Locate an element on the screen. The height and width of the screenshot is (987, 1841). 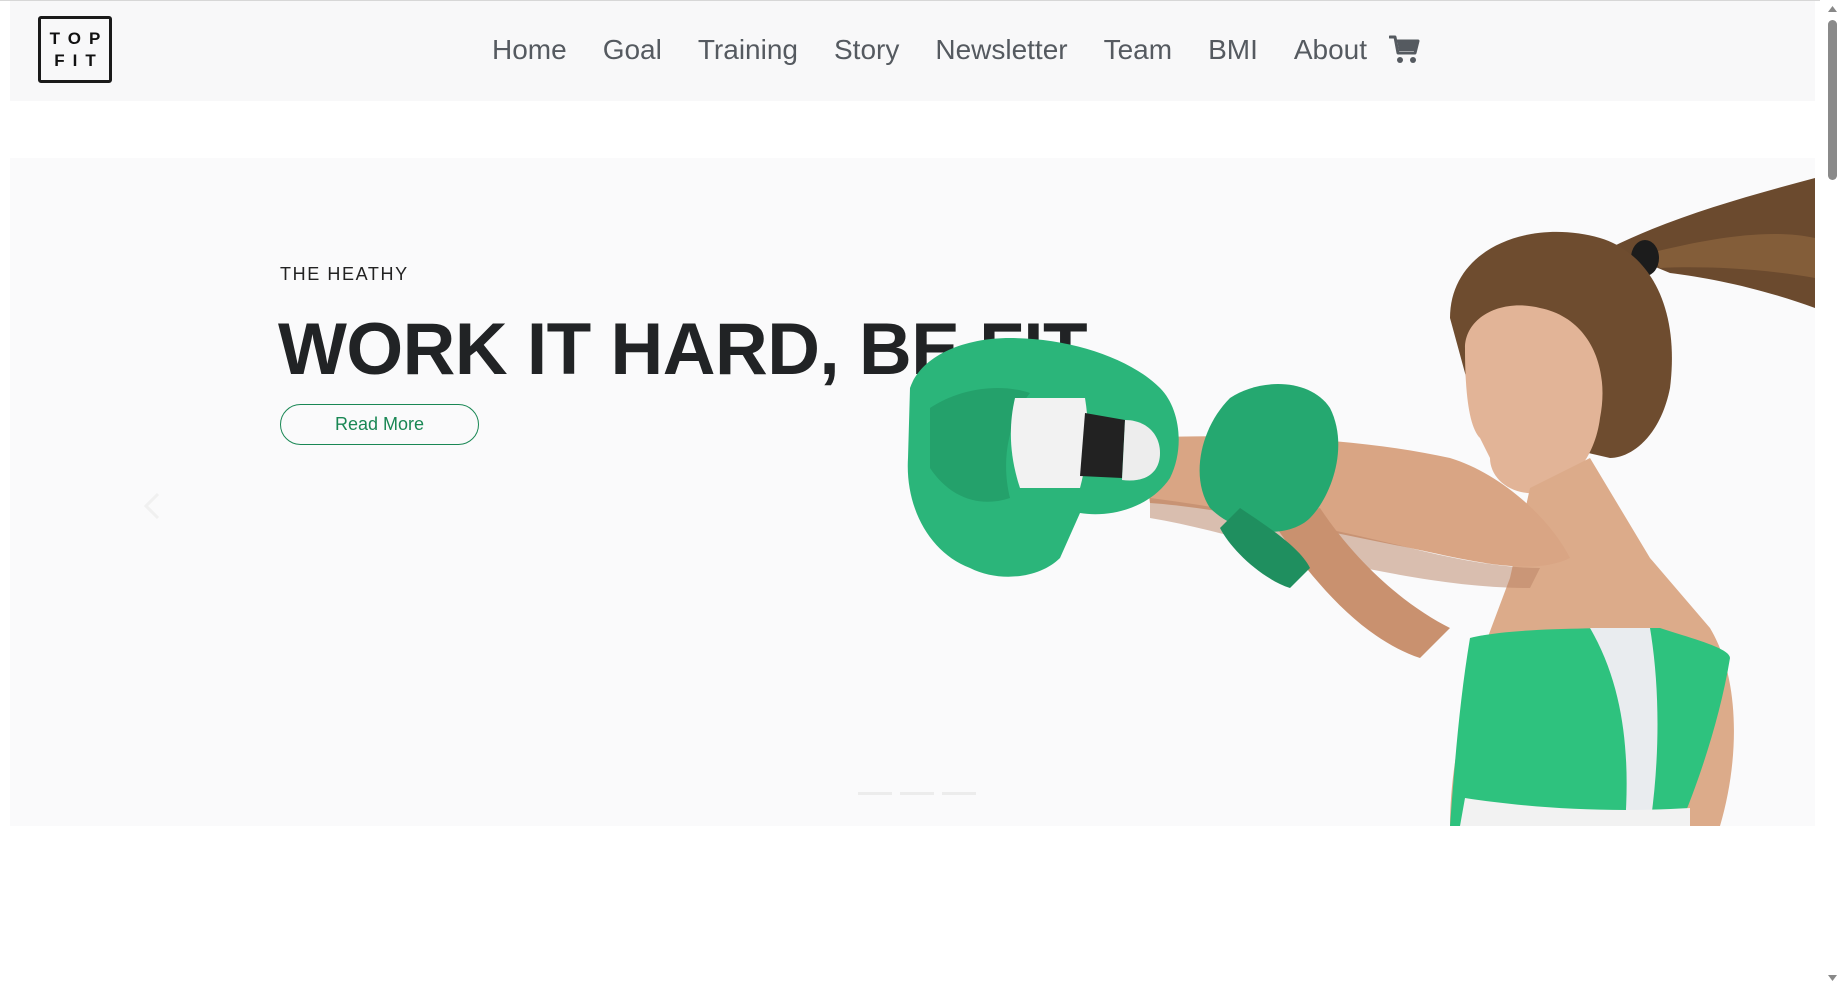
nav-item-team: Team is located at coordinates (1138, 50).